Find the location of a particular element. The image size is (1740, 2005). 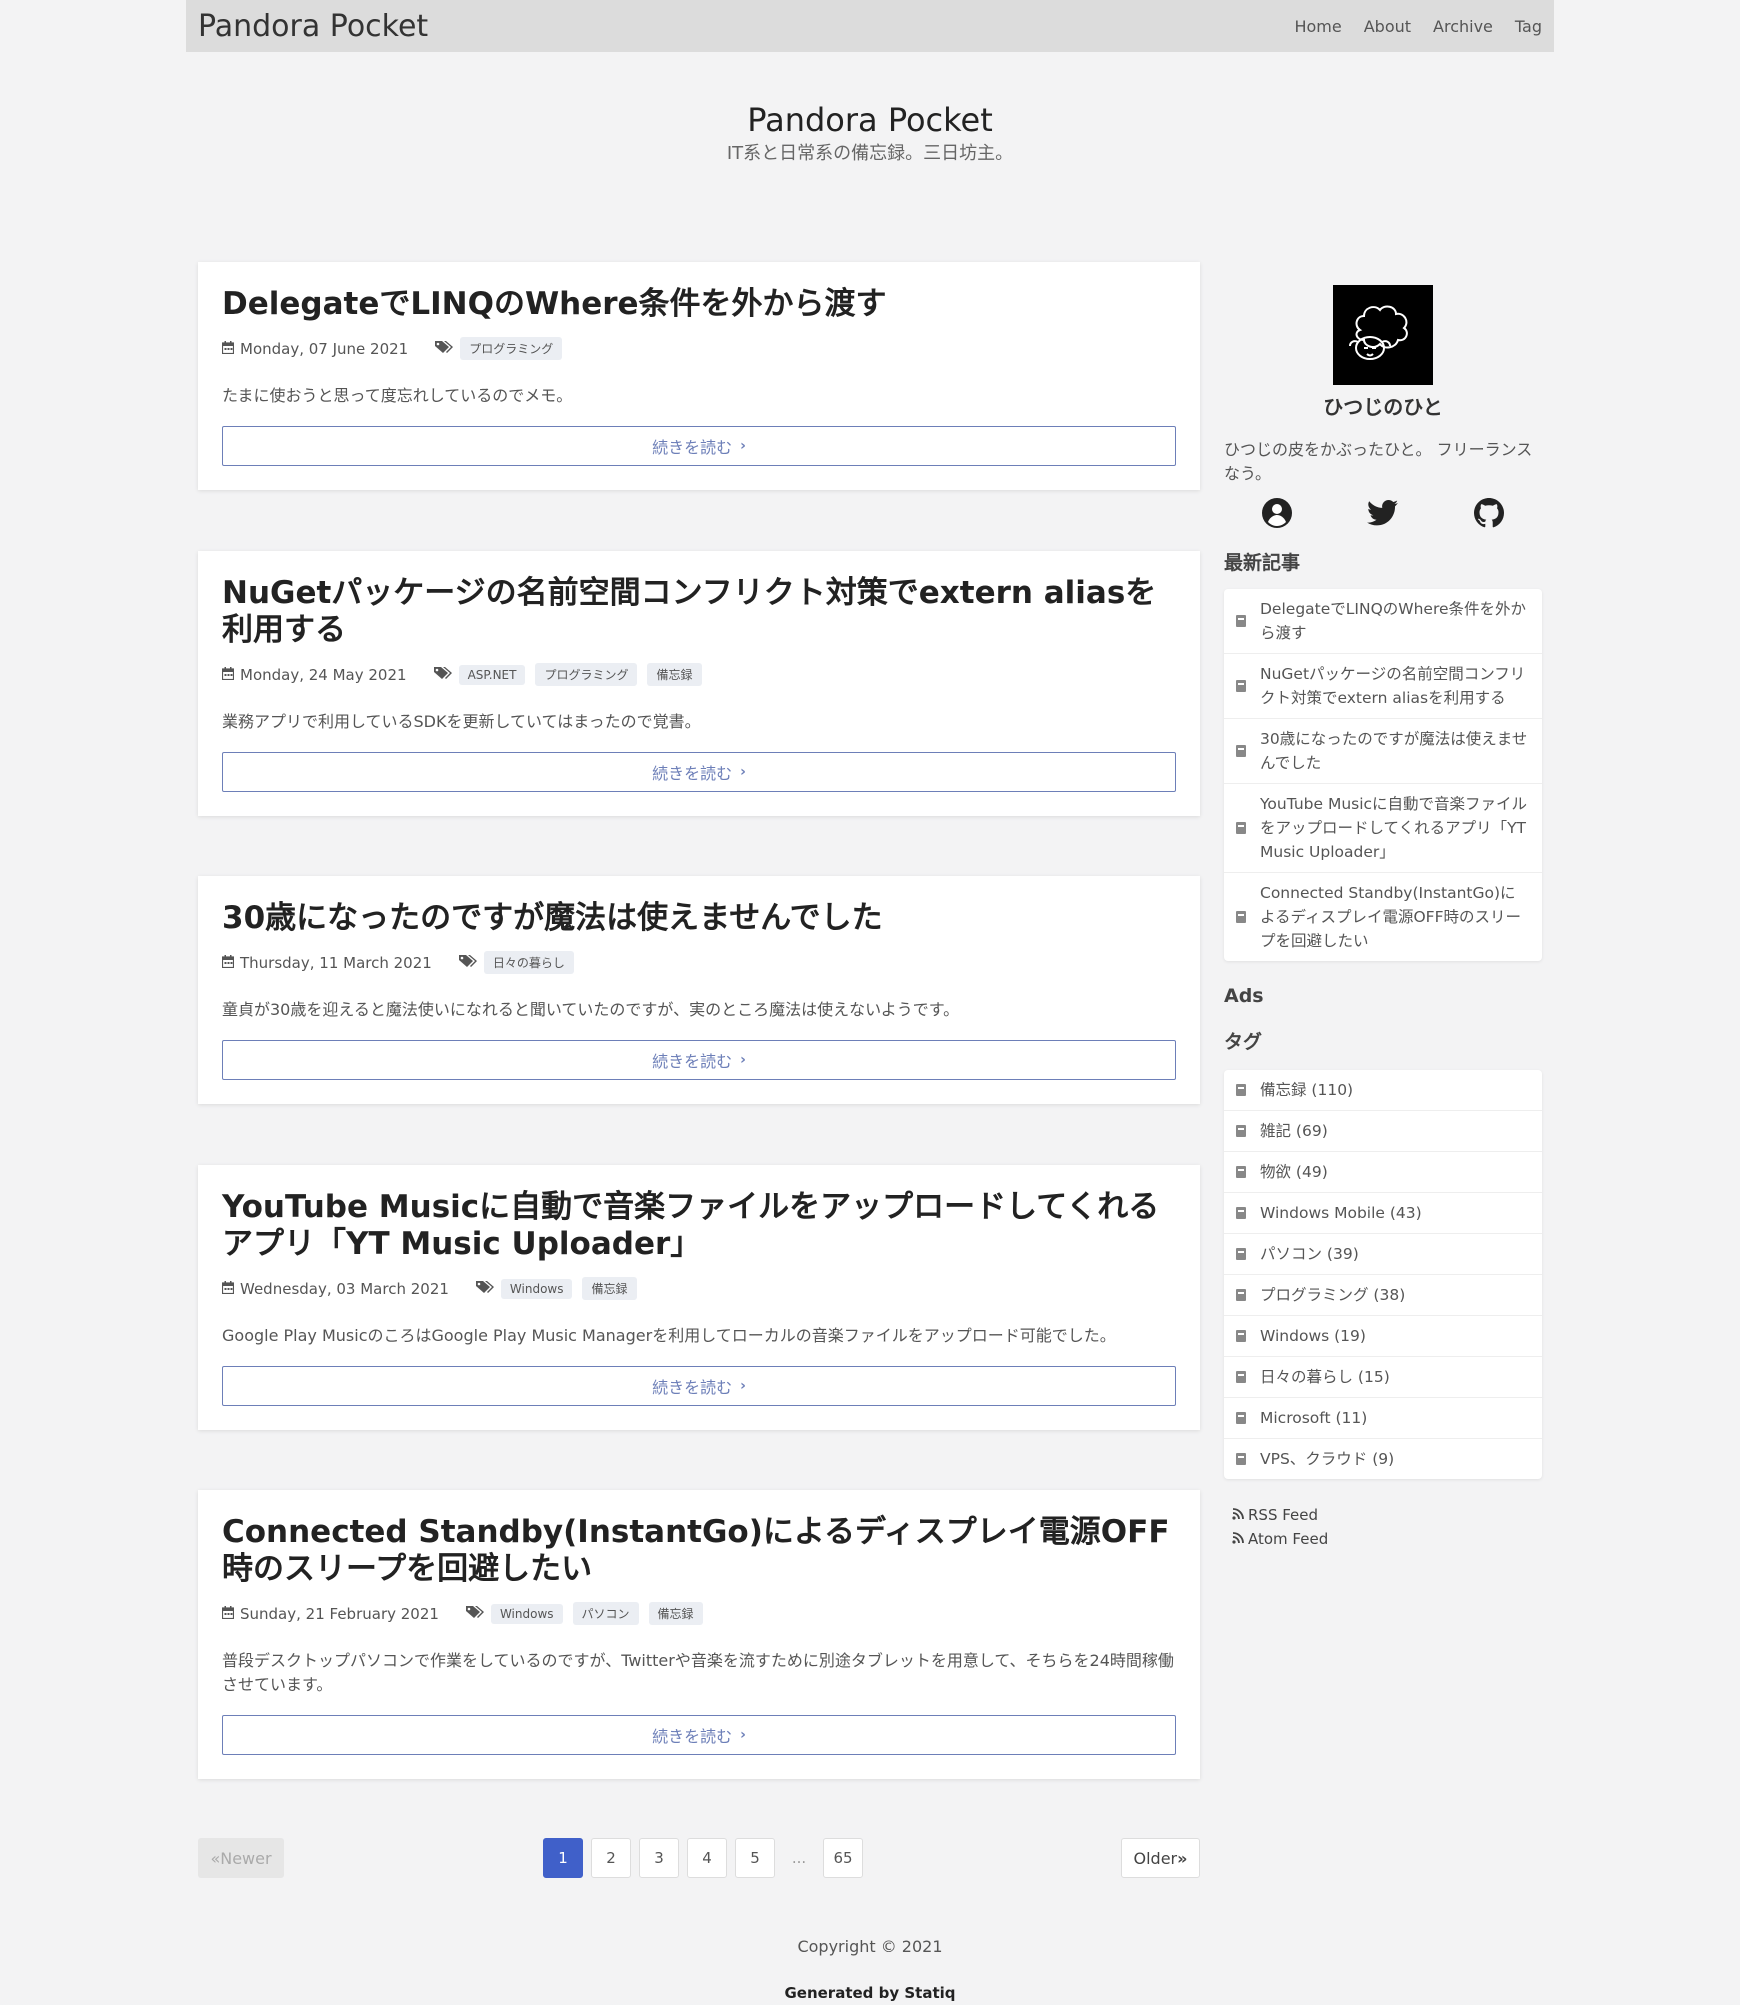

navbar: Pandora Pocket Home About Archive Tag is located at coordinates (870, 26).